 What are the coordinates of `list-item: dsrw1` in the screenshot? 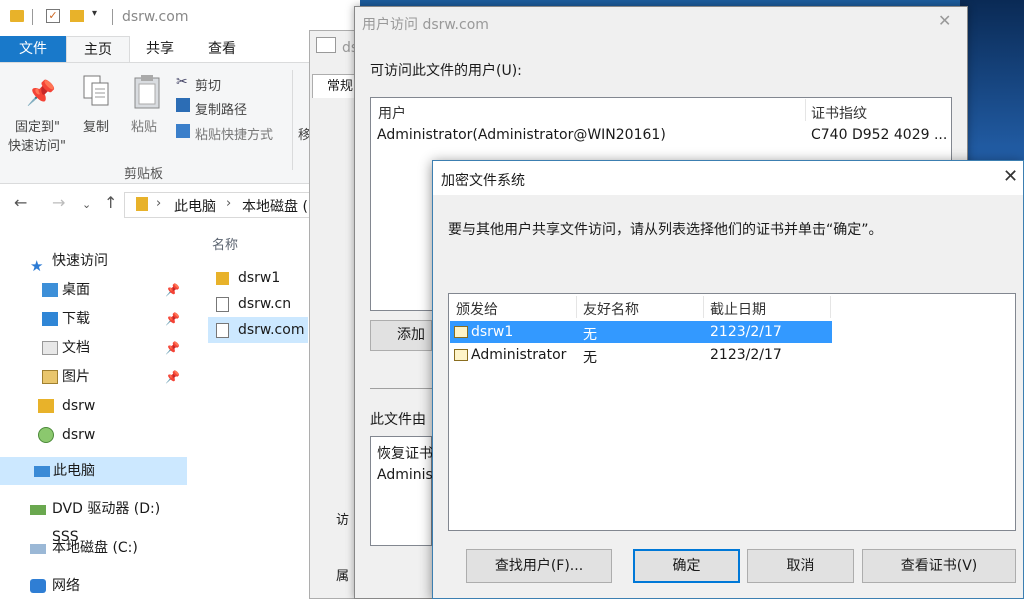 It's located at (258, 278).